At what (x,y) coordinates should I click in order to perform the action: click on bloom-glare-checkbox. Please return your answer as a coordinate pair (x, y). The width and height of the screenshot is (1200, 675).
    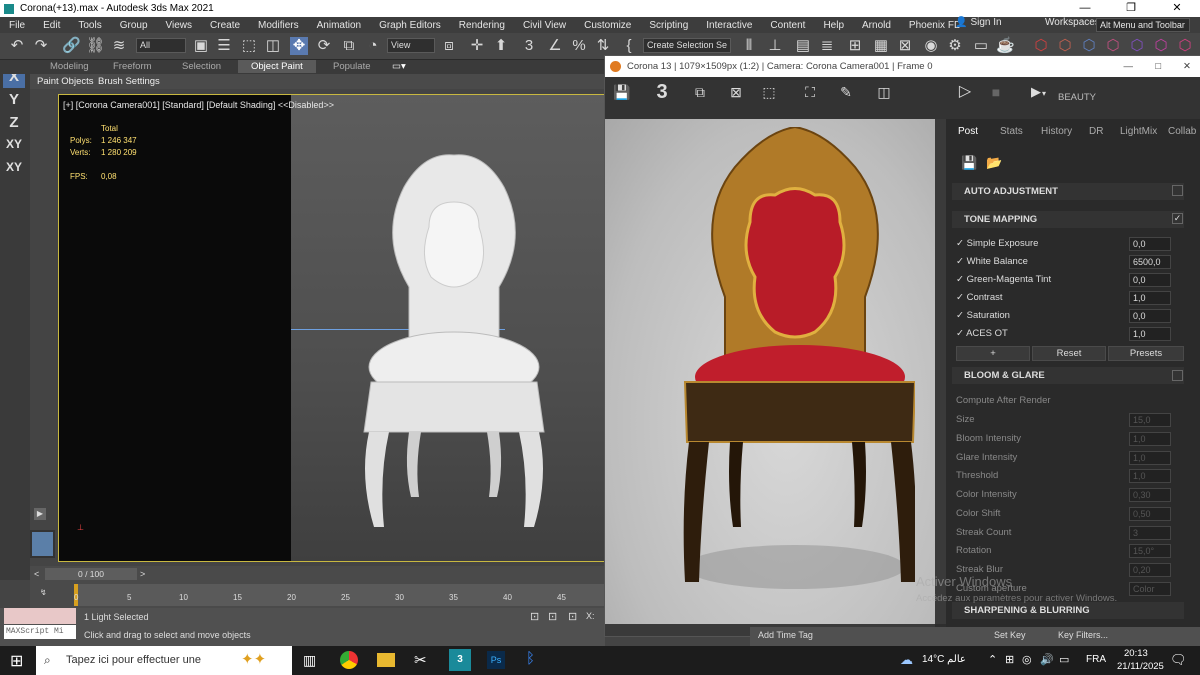
    Looking at the image, I should click on (1177, 375).